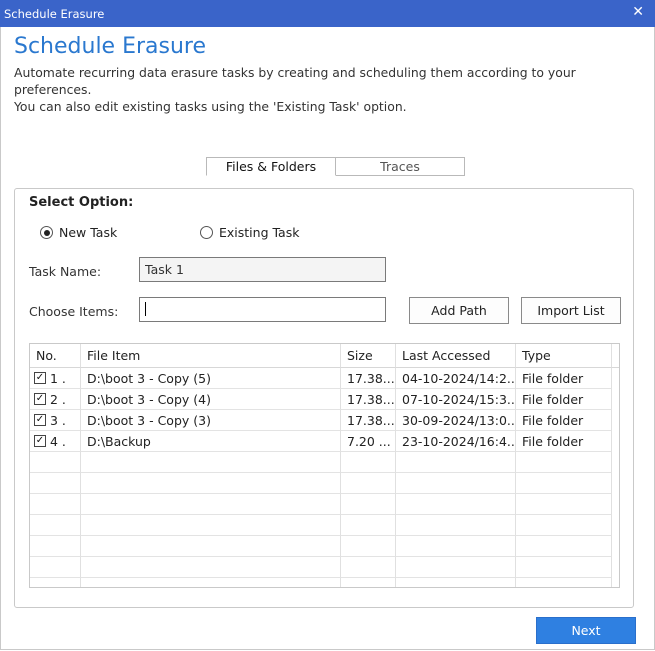  I want to click on radio-existing-task: Existing Task, so click(249, 232).